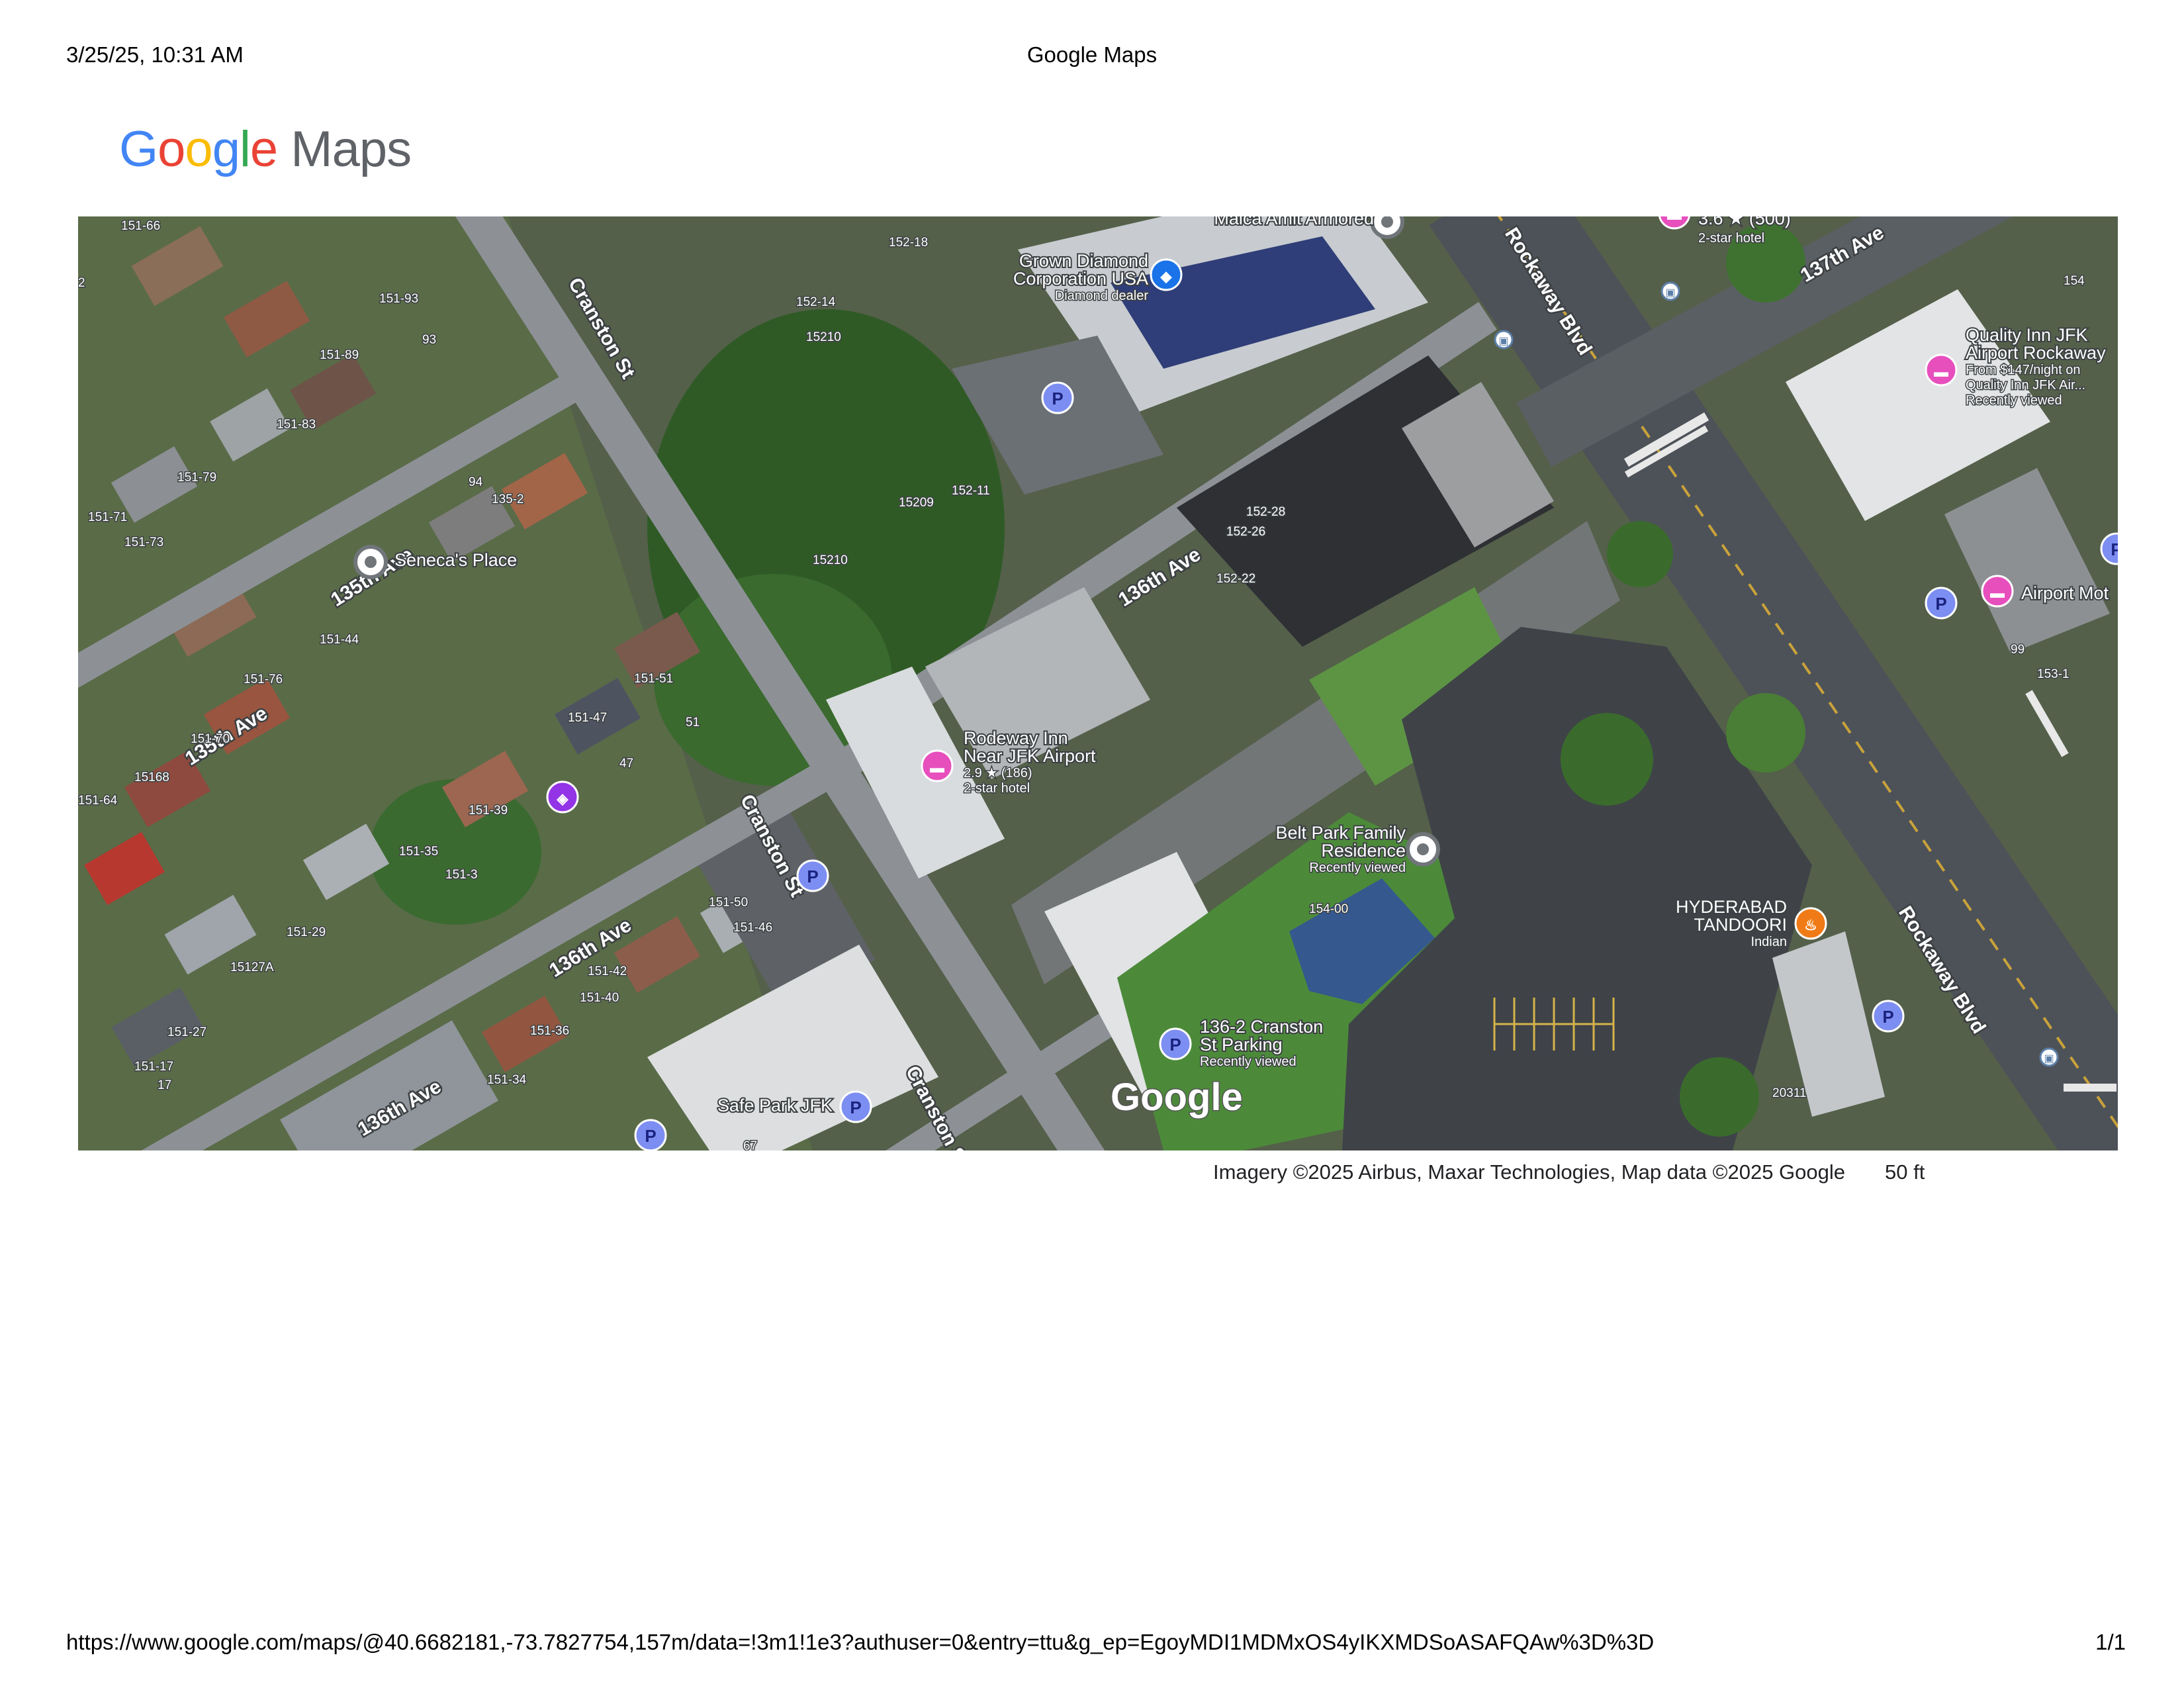 The width and height of the screenshot is (2184, 1688). I want to click on map-place-purple: ◈, so click(562, 797).